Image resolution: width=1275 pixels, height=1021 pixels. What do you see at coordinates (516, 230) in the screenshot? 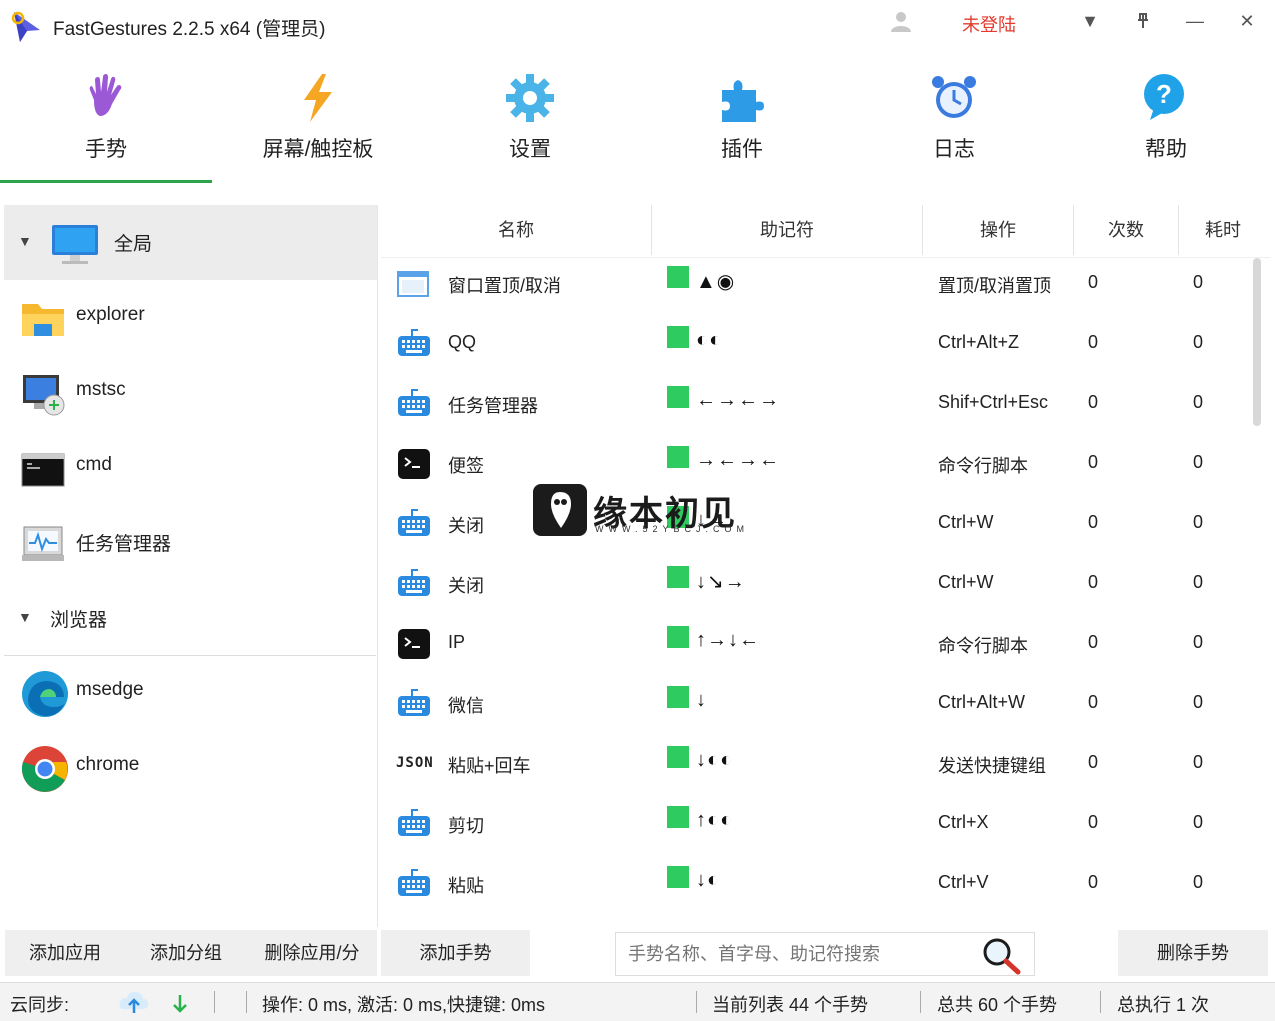
I see `column-header-name: 名称` at bounding box center [516, 230].